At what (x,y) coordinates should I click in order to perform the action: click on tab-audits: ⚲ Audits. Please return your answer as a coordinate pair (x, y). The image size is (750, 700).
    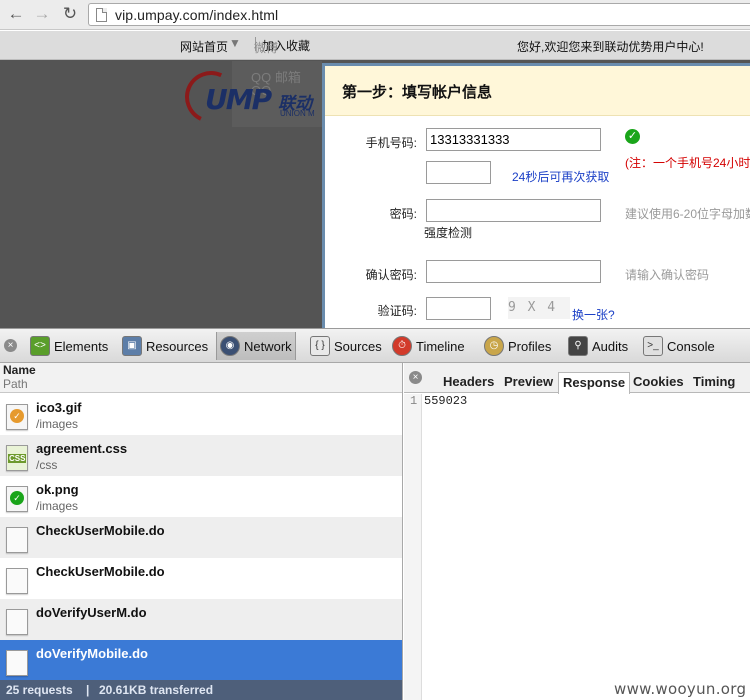
    Looking at the image, I should click on (598, 346).